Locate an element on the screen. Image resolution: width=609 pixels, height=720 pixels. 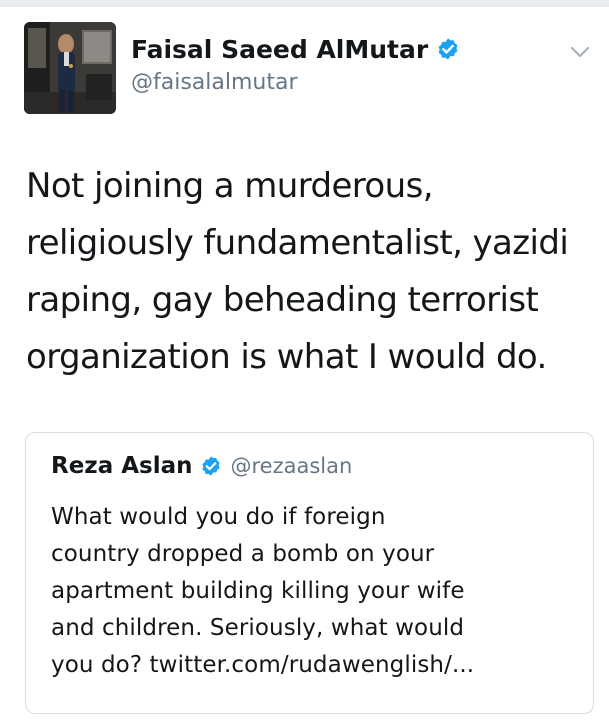
quoted-text-line: country dropped a bomb on your is located at coordinates (243, 554).